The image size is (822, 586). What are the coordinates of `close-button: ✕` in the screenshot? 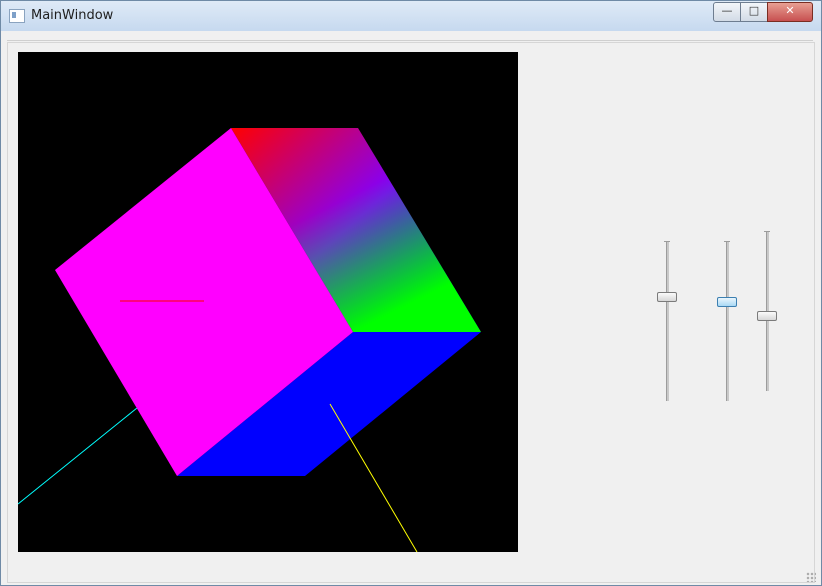 It's located at (790, 12).